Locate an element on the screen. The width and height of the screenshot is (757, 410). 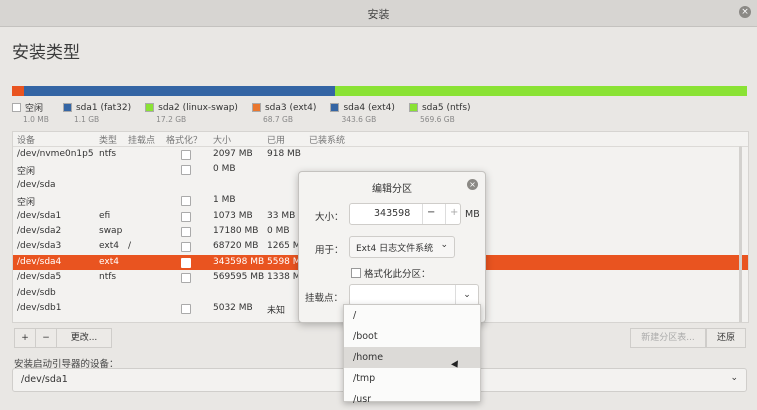
cell-size: 569595 MB is located at coordinates (239, 277).